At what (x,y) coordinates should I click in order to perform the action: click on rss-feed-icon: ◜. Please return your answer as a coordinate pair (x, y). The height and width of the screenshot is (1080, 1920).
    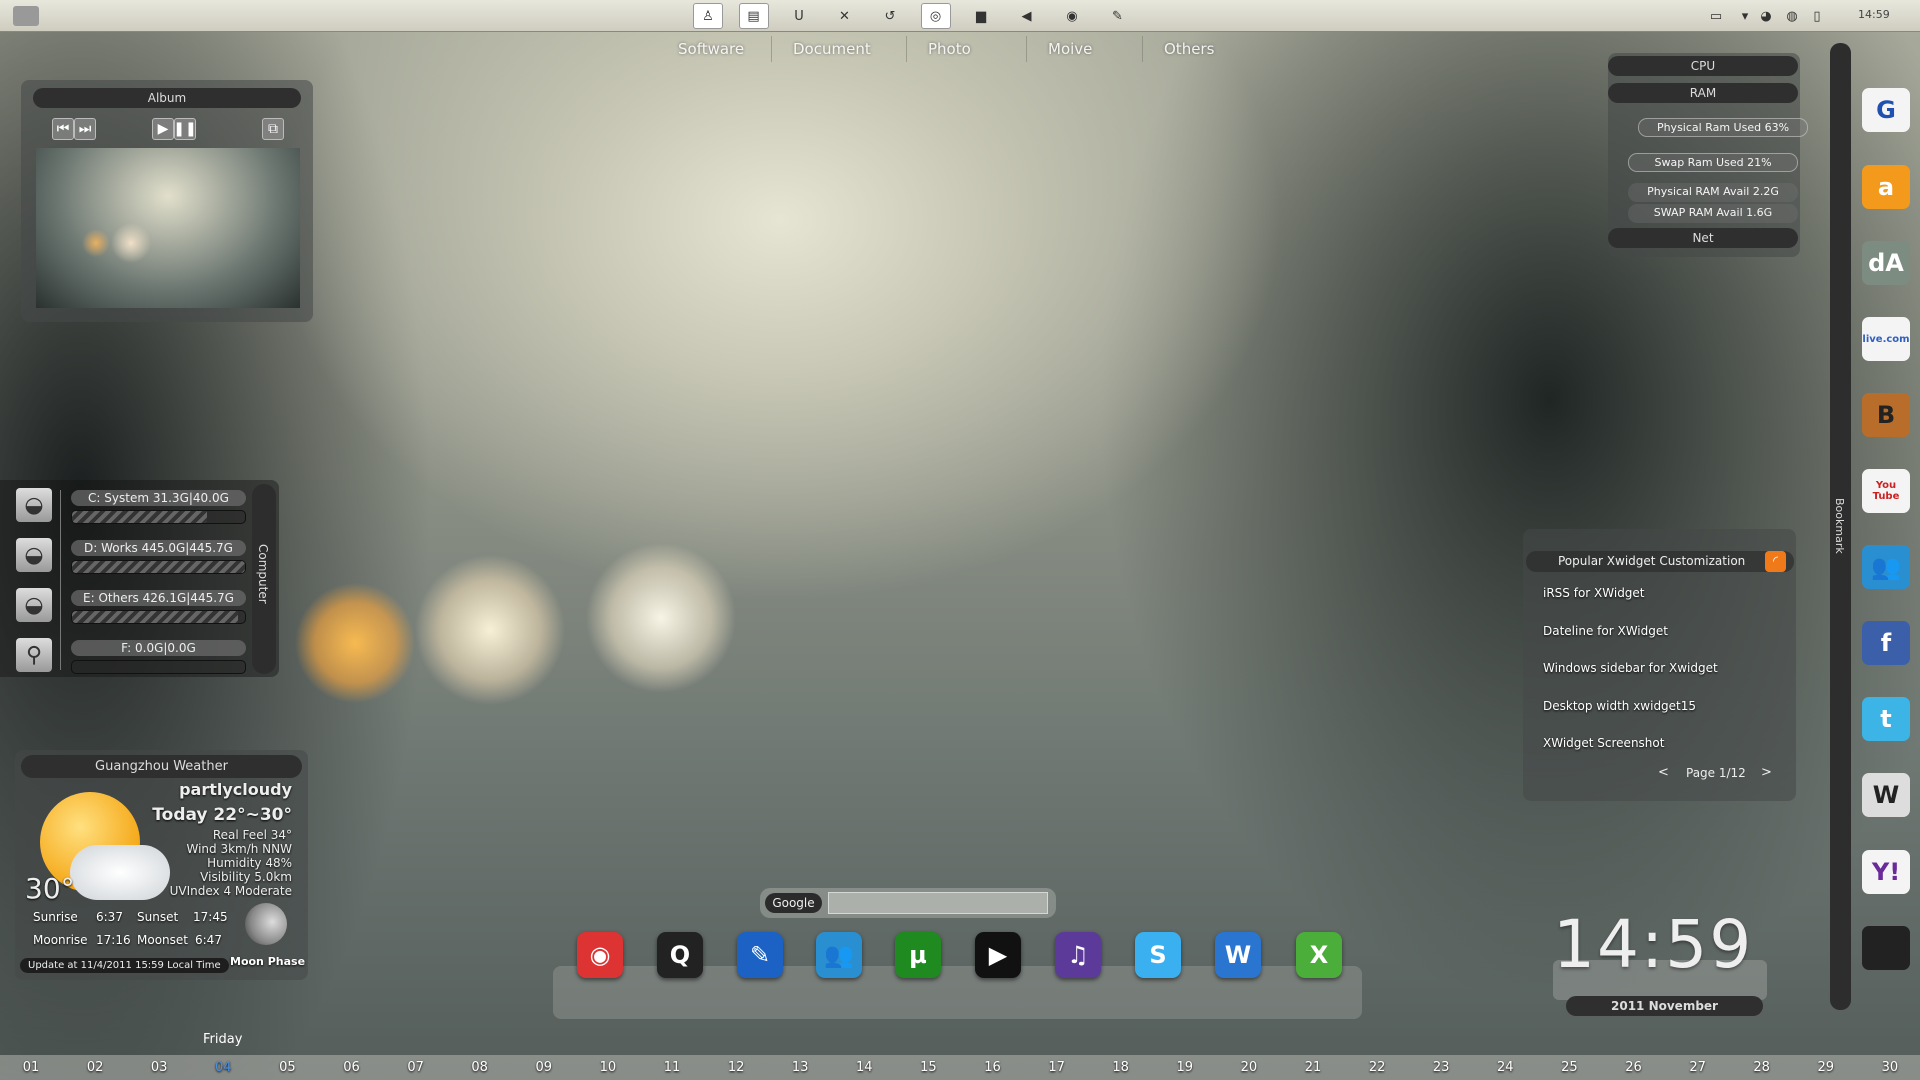
    Looking at the image, I should click on (1775, 561).